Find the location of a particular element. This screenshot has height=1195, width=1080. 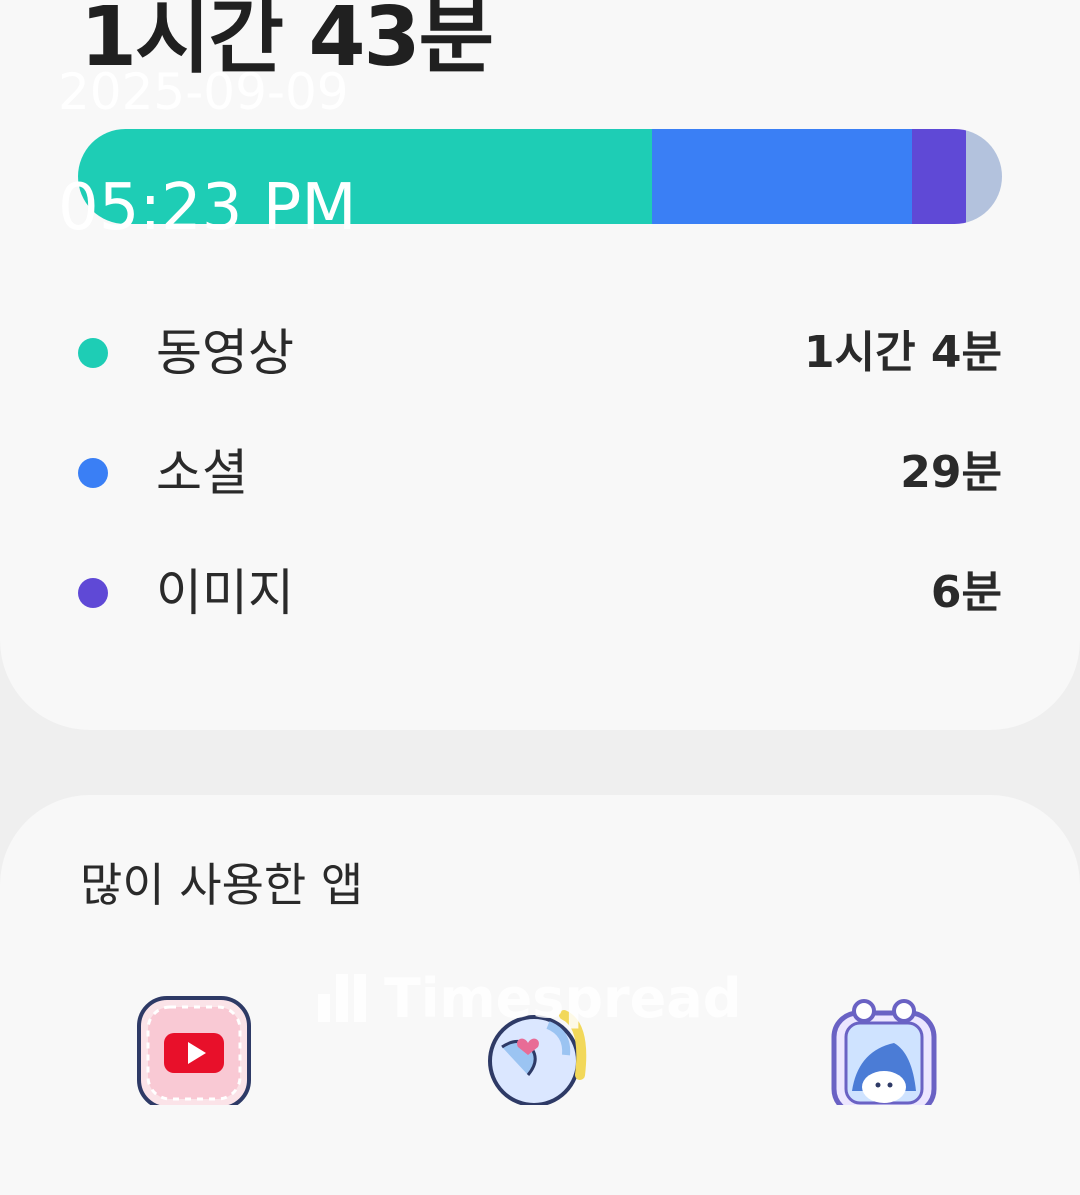

timespread-logo-icon is located at coordinates (342, 998).